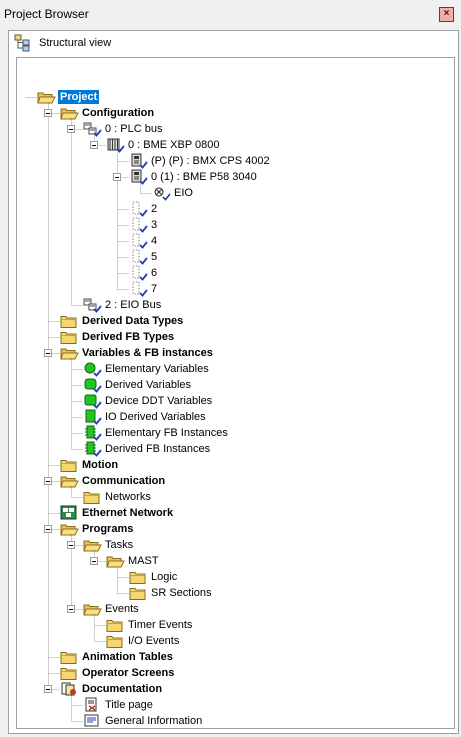 Image resolution: width=461 pixels, height=737 pixels. Describe the element at coordinates (181, 593) in the screenshot. I see `tree-node-label: SR Sections` at that location.